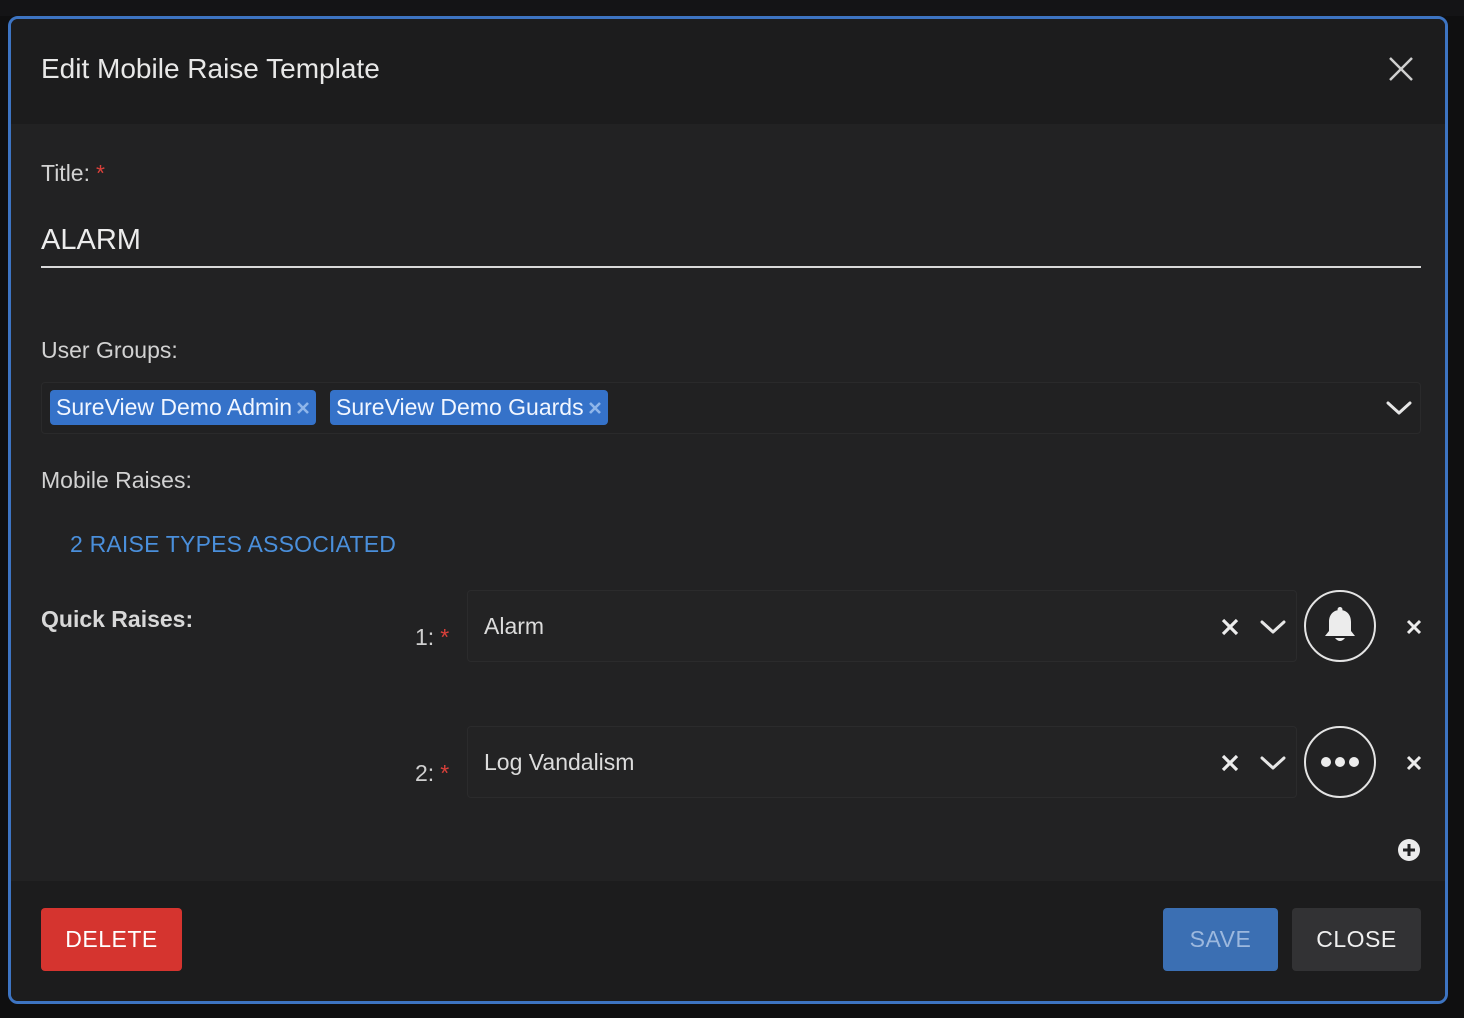 Image resolution: width=1464 pixels, height=1018 pixels. I want to click on quick-raise-select: Log Vandalism, so click(882, 762).